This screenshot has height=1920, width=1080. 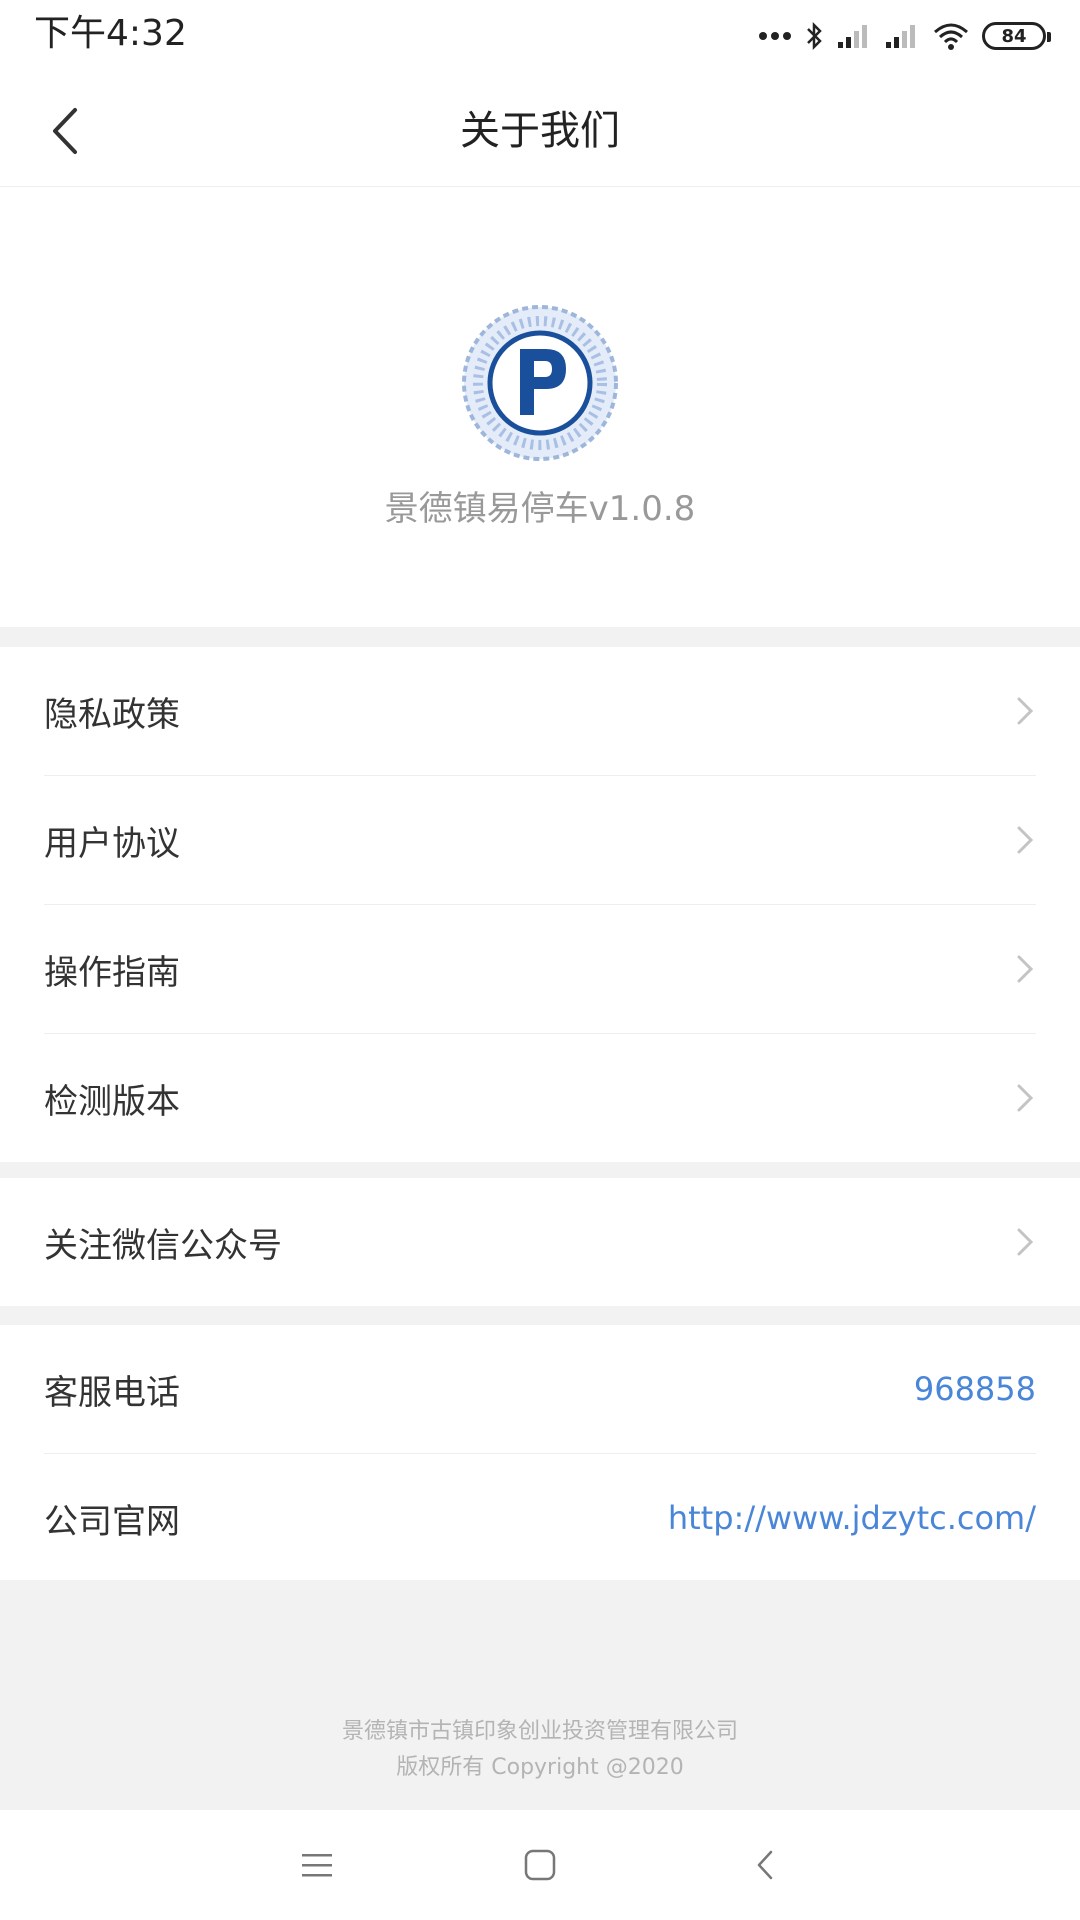 What do you see at coordinates (112, 972) in the screenshot?
I see `menu-item-label: 操作指南` at bounding box center [112, 972].